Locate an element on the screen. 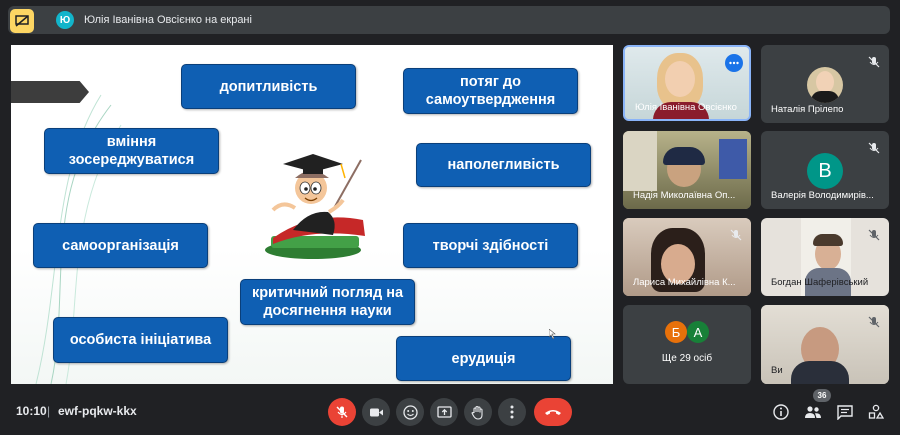 The image size is (900, 435). term-box: ерудиція is located at coordinates (483, 358).